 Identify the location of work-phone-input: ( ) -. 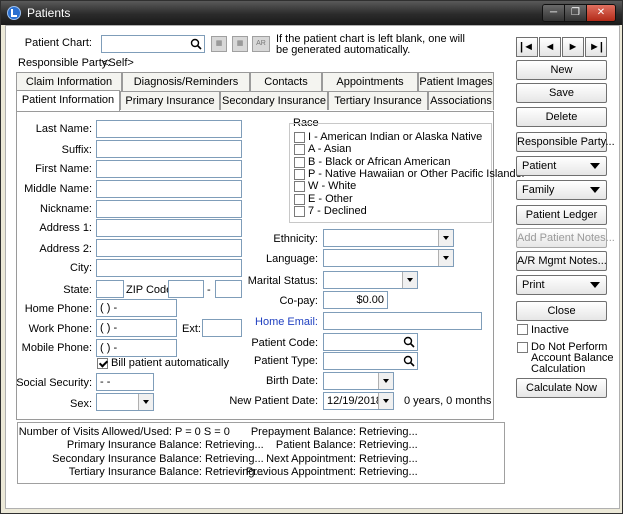
(136, 328).